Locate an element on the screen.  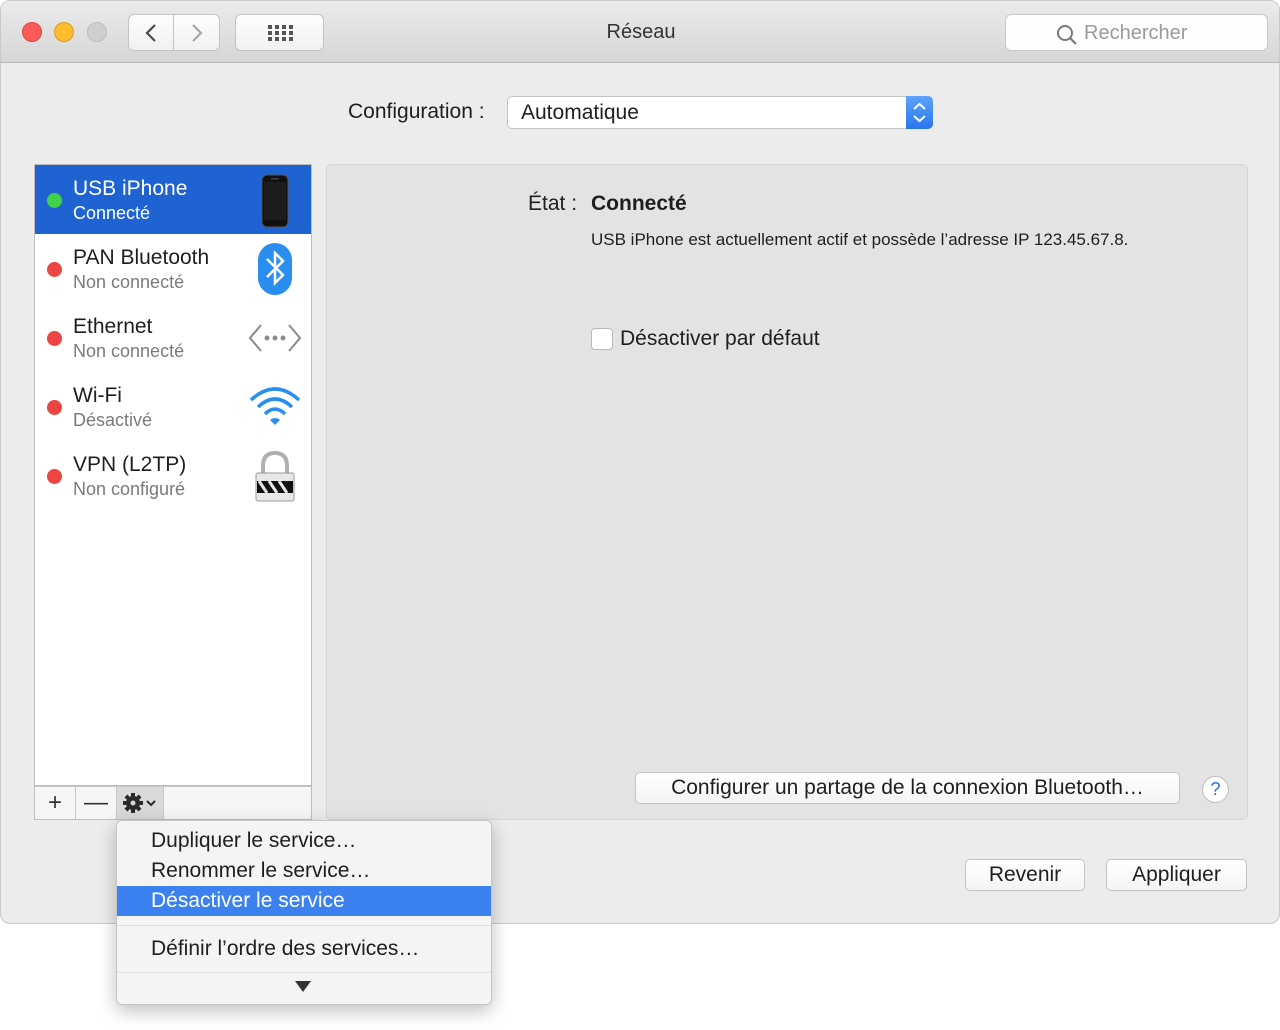
service-status: Non configuré is located at coordinates (129, 489).